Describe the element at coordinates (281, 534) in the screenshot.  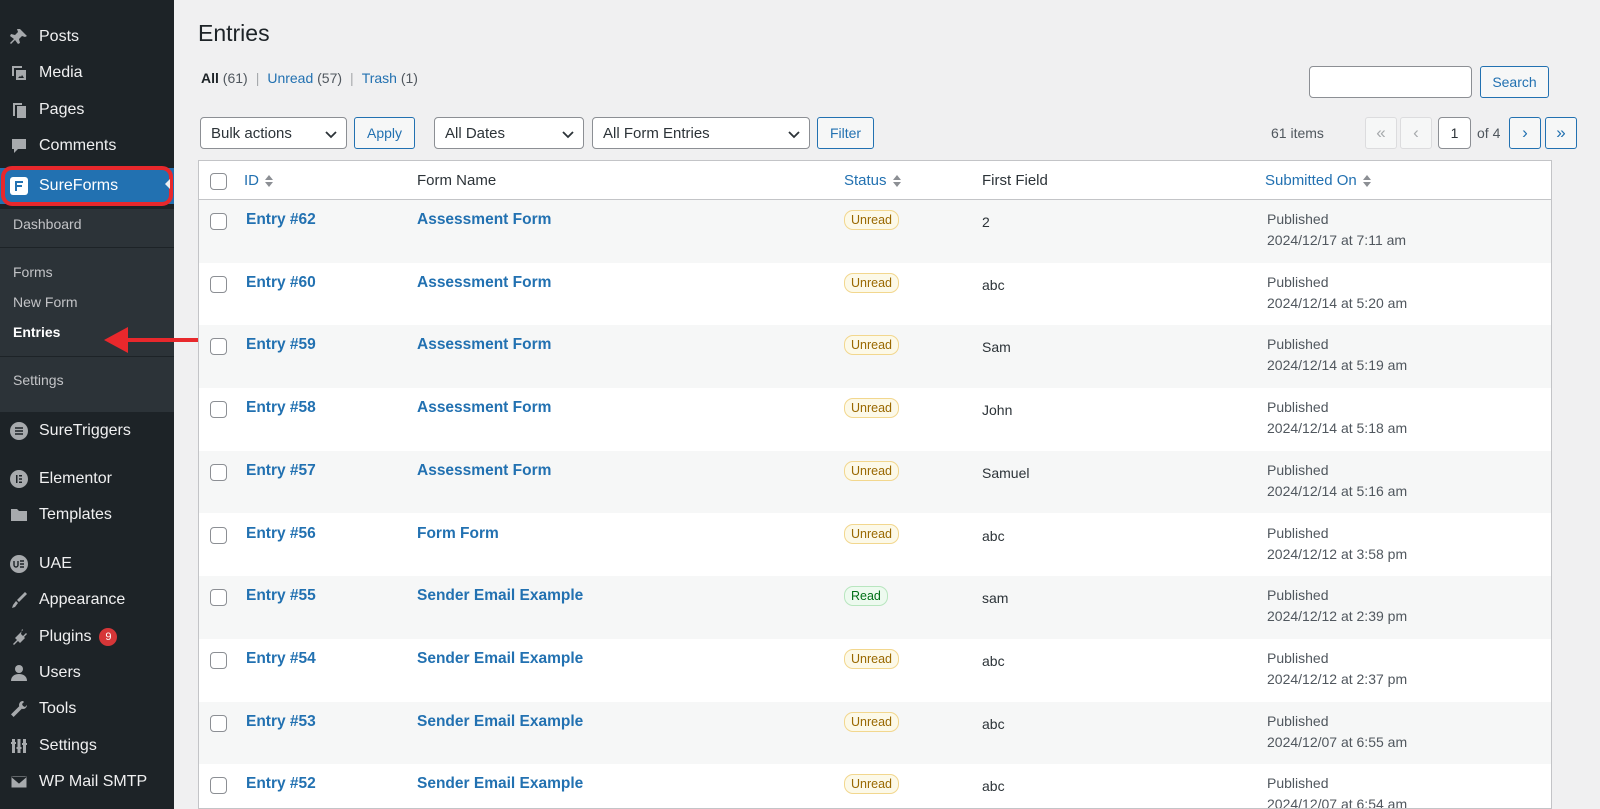
I see `entry-id-link: Entry #56` at that location.